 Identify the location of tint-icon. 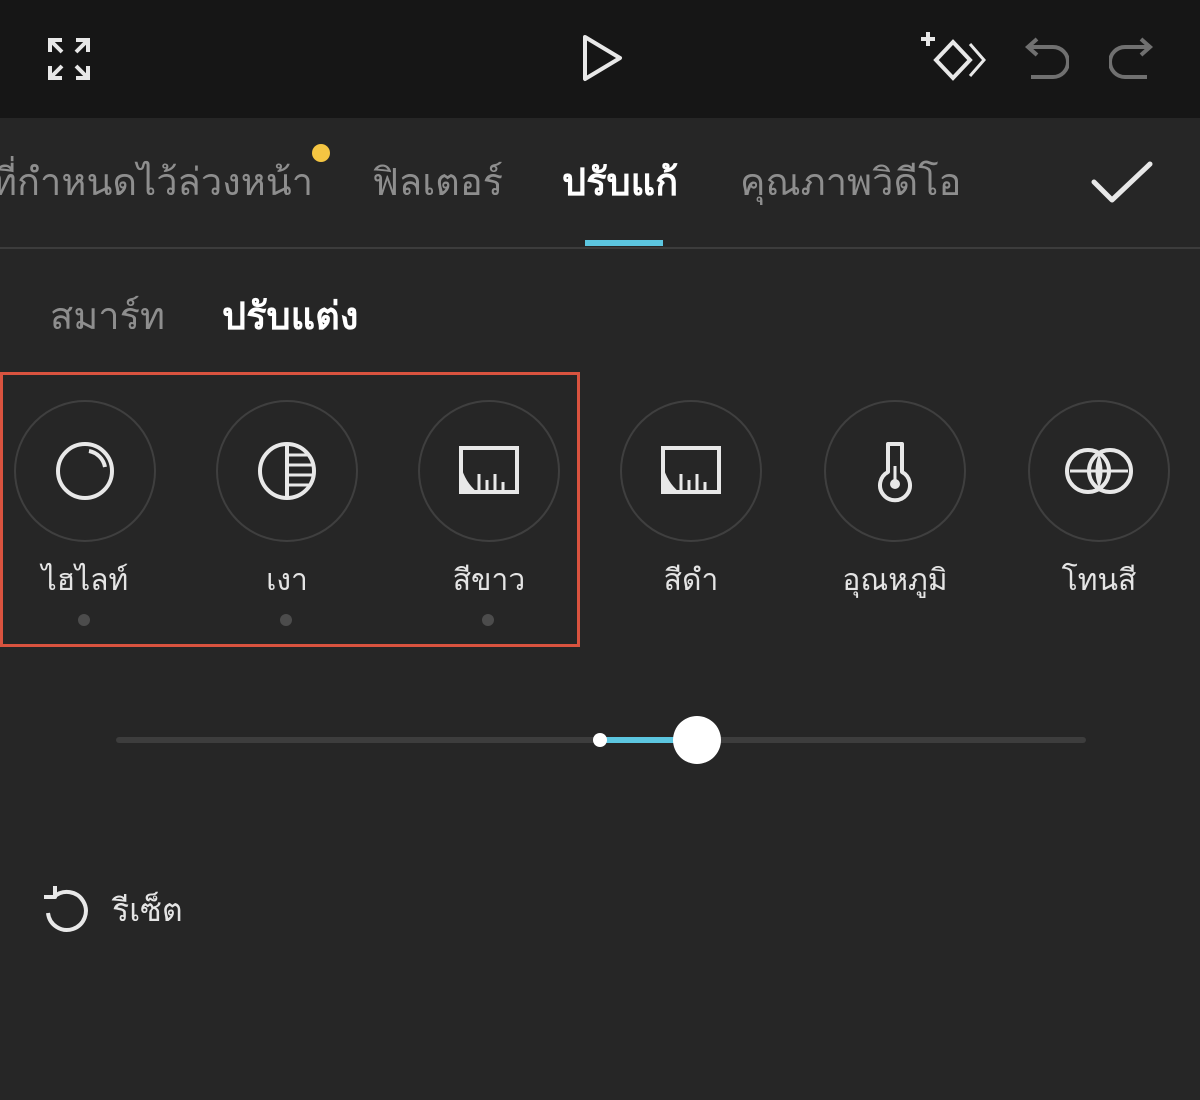
(1099, 471).